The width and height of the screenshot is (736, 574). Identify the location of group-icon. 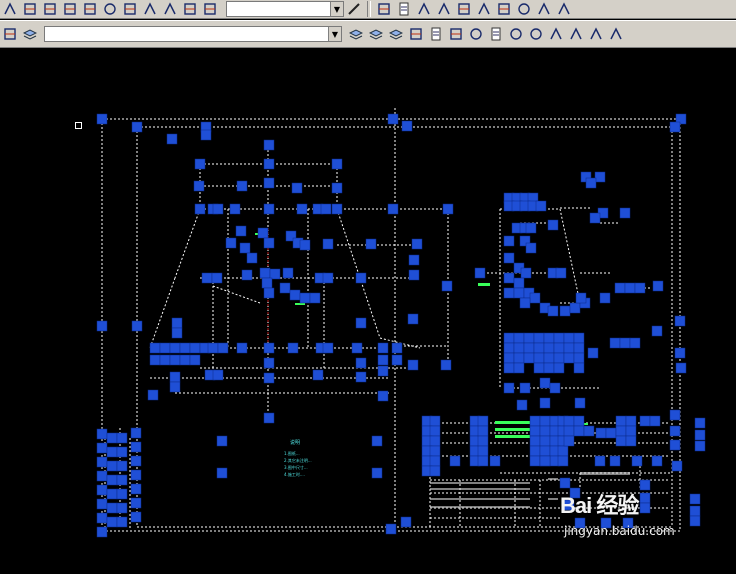
(504, 9).